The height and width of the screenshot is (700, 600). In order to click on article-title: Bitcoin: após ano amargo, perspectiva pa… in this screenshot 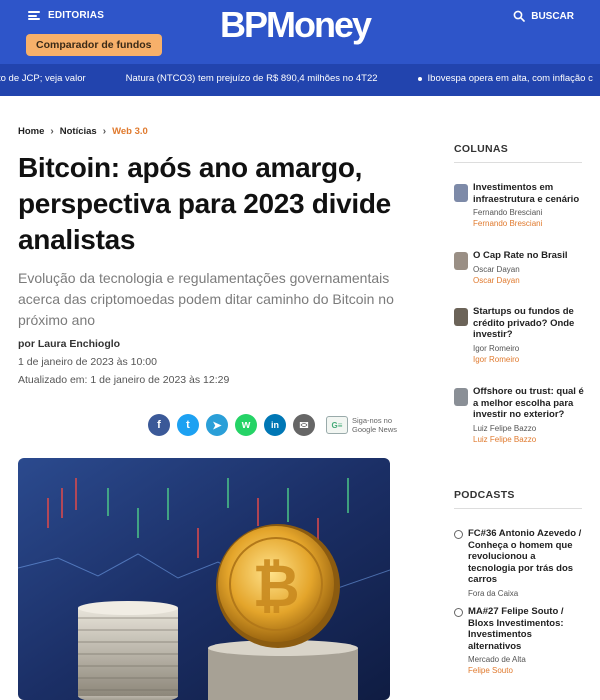, I will do `click(204, 203)`.